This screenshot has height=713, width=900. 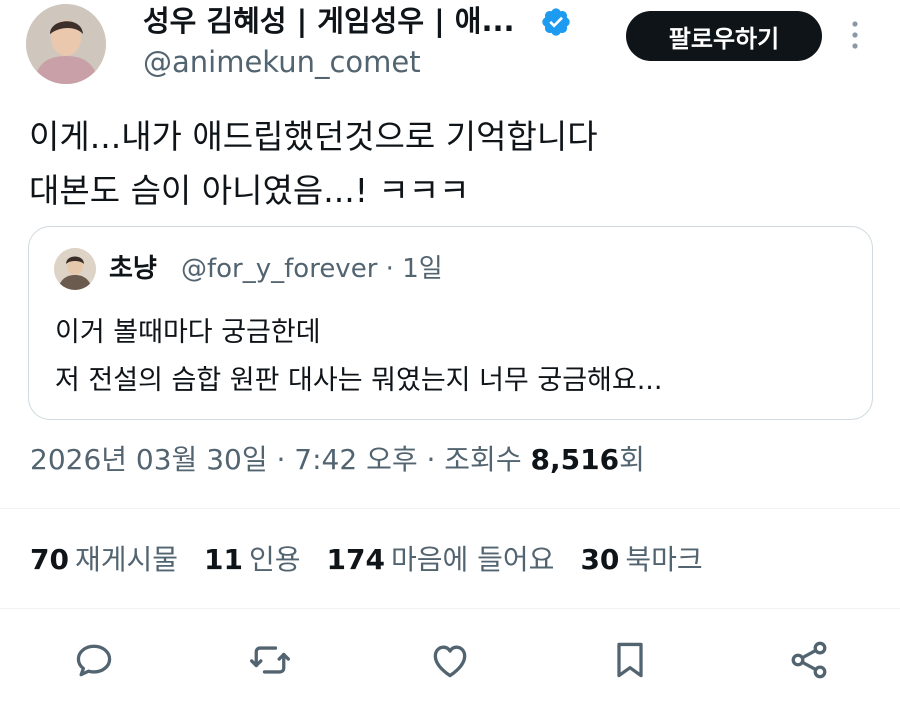 I want to click on likes-count: 174, so click(x=355, y=559).